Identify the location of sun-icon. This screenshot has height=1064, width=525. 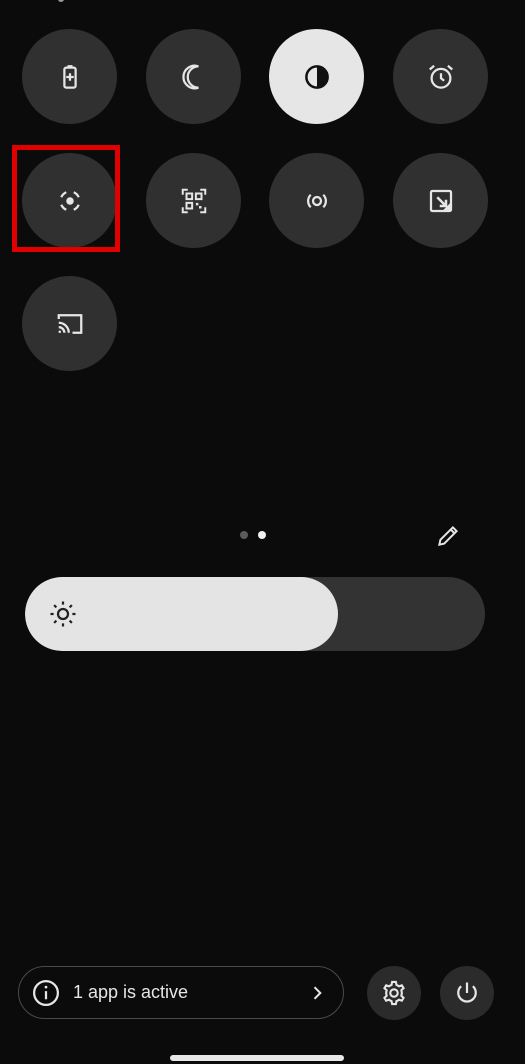
(63, 614).